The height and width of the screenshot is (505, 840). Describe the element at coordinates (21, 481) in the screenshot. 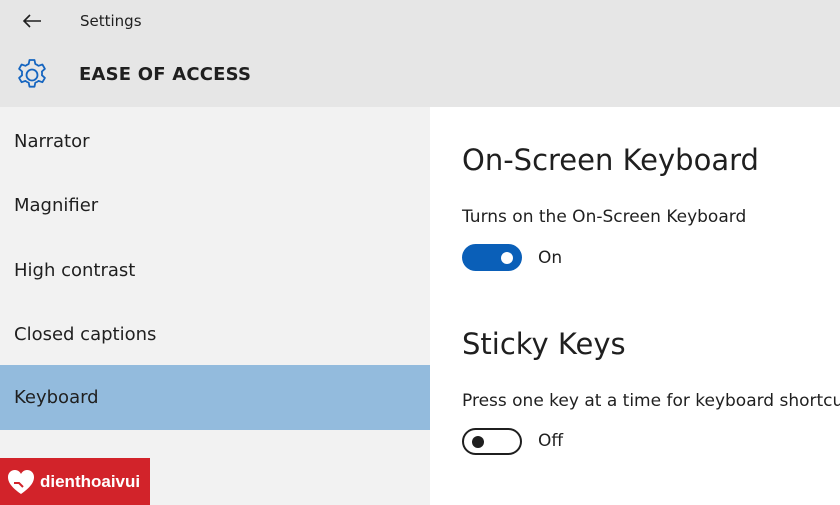

I see `heart-hand-icon` at that location.